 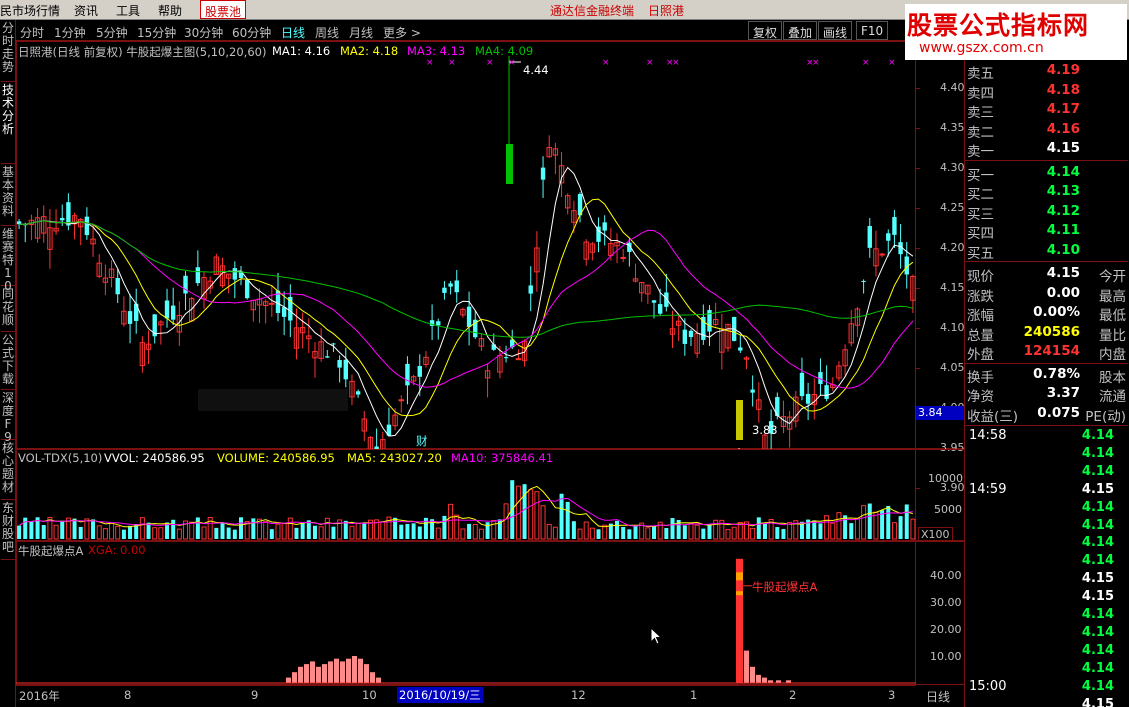 What do you see at coordinates (255, 695) in the screenshot?
I see `date-label-sep: 9` at bounding box center [255, 695].